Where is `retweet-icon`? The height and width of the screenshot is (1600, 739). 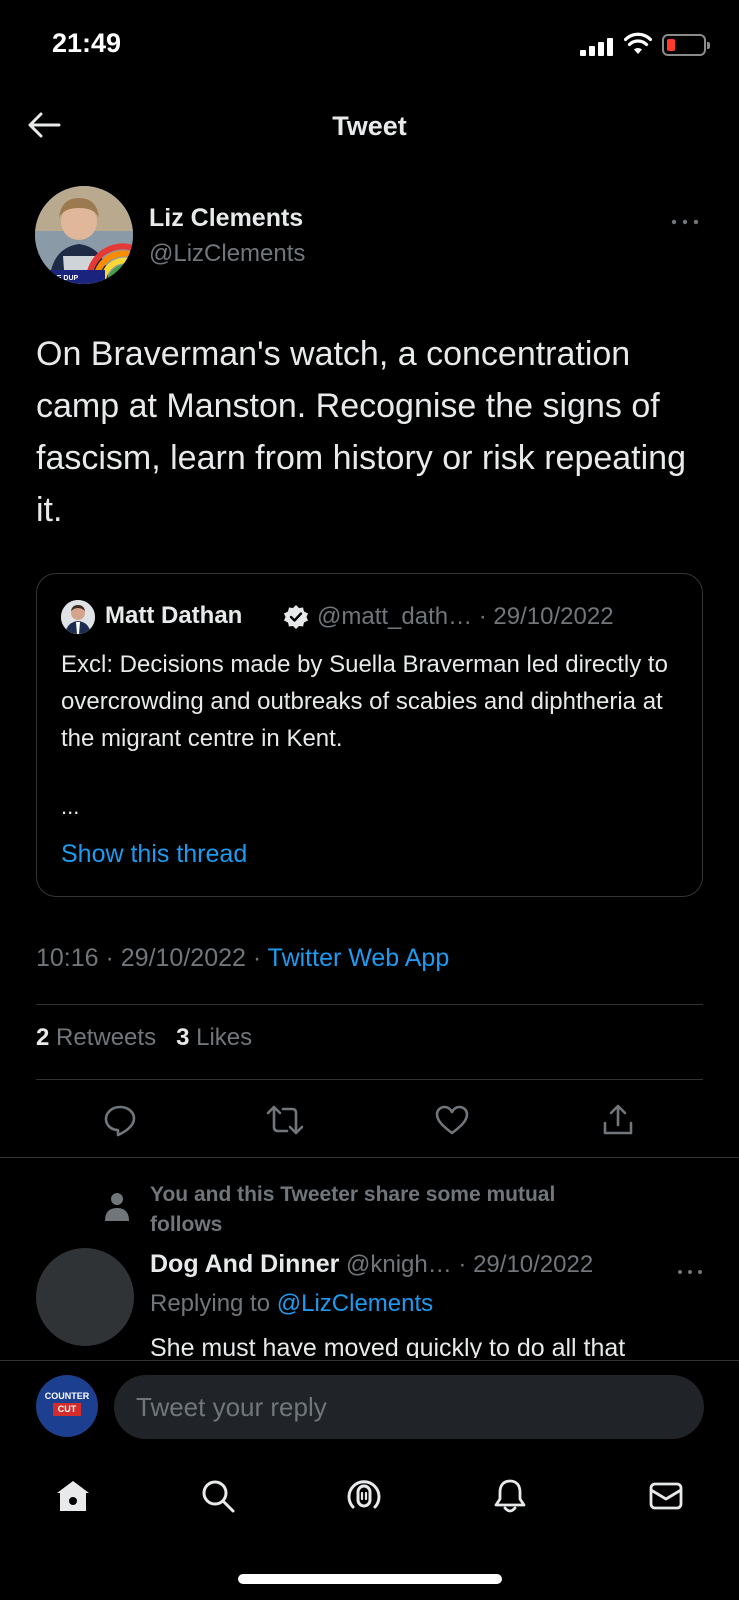
retweet-icon is located at coordinates (285, 1120).